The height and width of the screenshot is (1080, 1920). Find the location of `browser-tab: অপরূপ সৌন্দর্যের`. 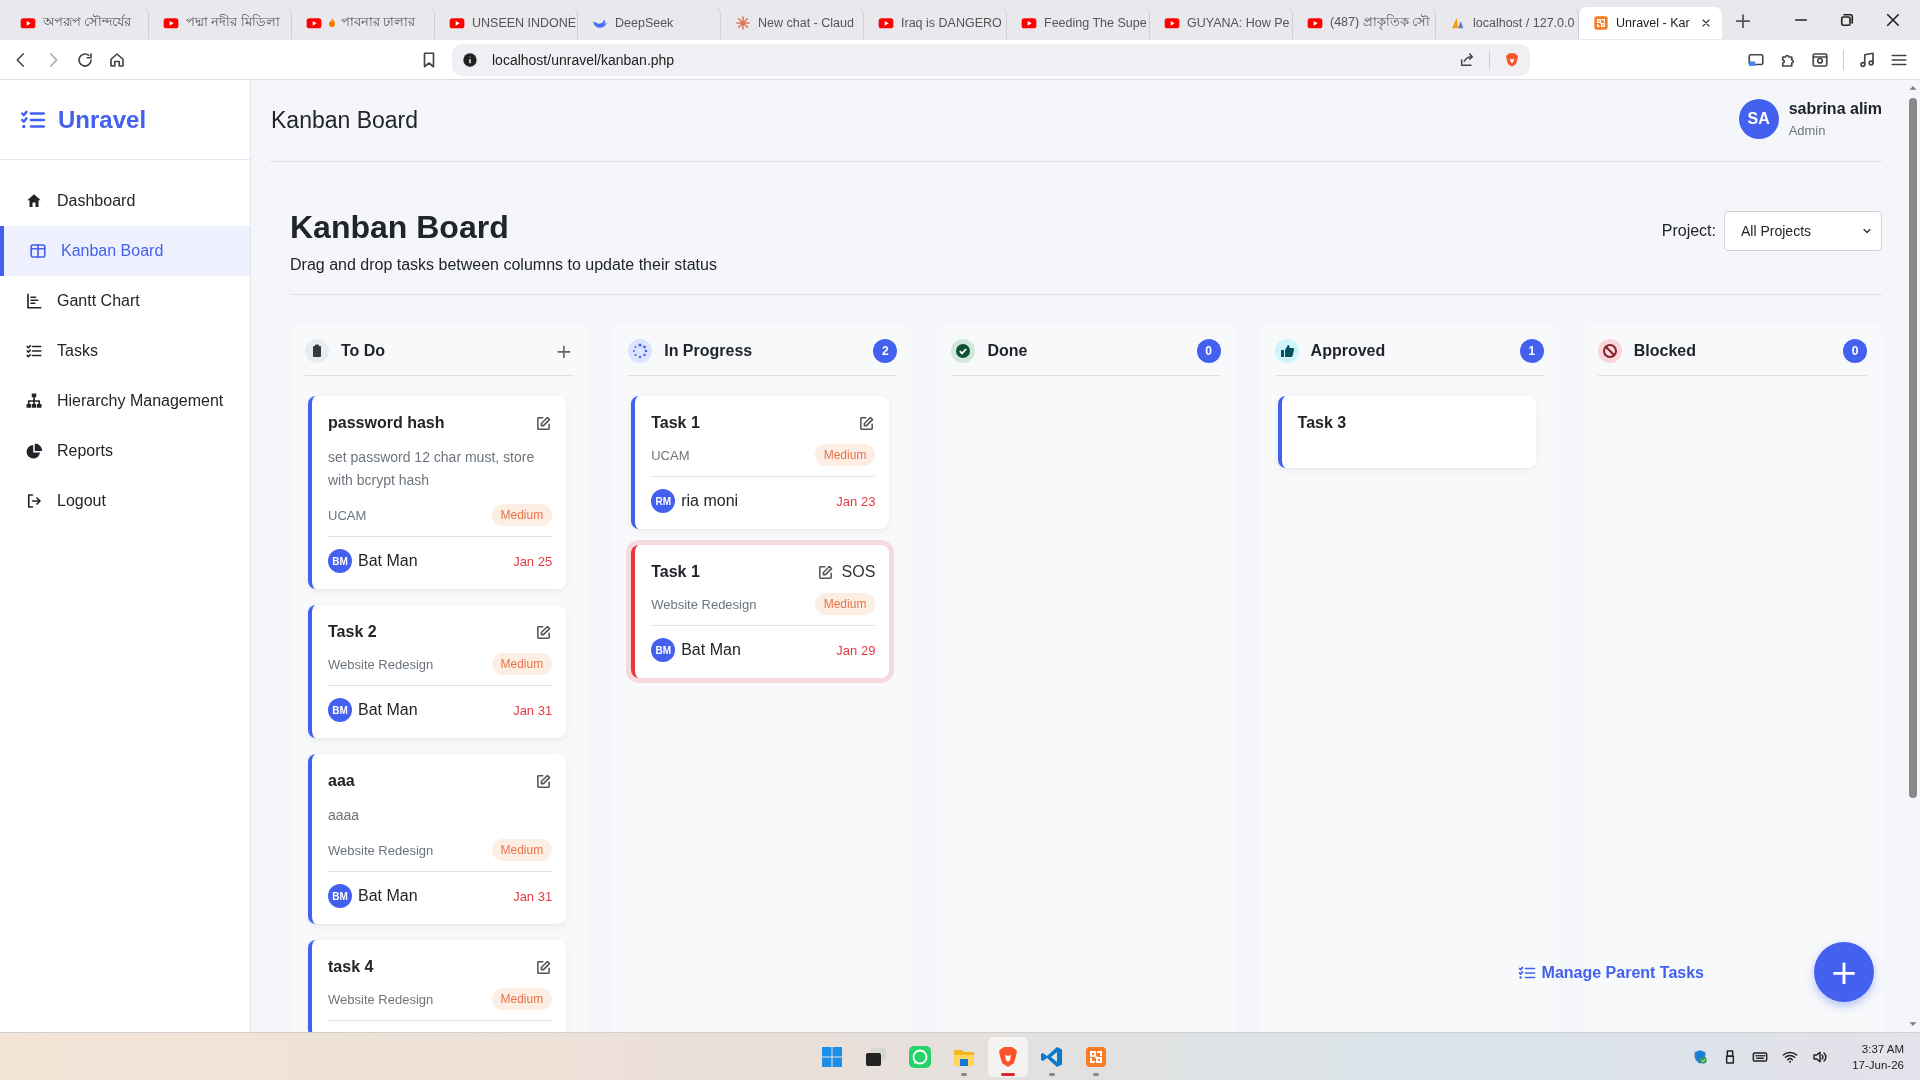

browser-tab: অপরূপ সৌন্দর্যের is located at coordinates (77, 23).